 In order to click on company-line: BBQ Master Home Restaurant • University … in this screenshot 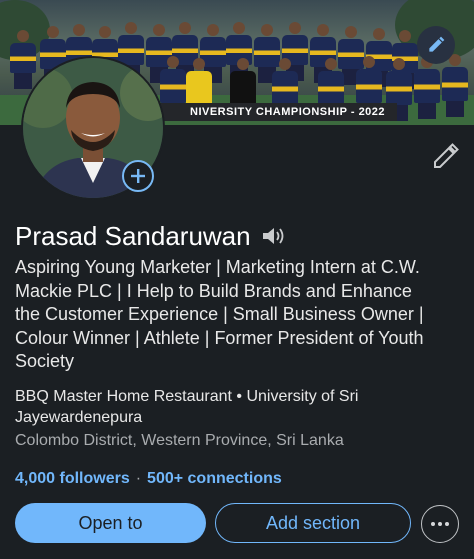, I will do `click(187, 396)`.